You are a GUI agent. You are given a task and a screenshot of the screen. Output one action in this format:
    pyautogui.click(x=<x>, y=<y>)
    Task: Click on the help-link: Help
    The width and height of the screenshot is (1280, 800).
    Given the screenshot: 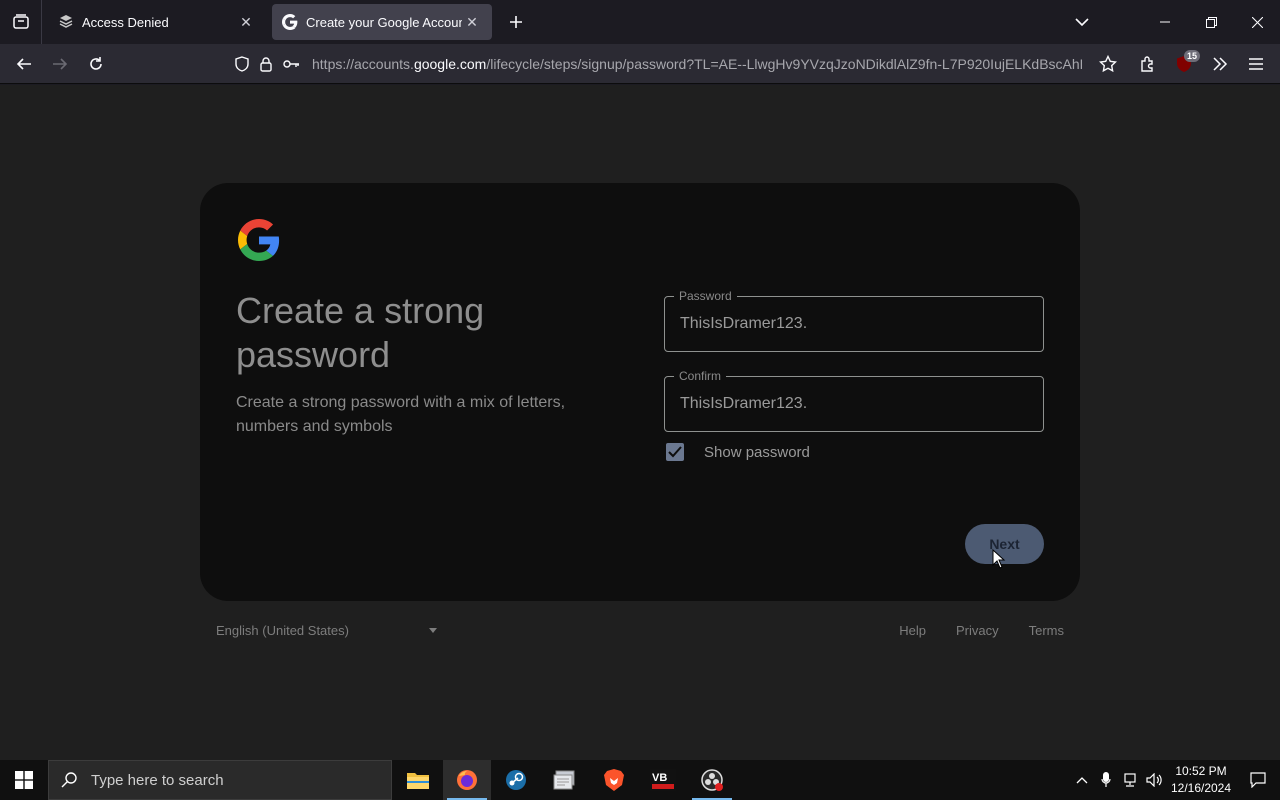 What is the action you would take?
    pyautogui.click(x=912, y=630)
    